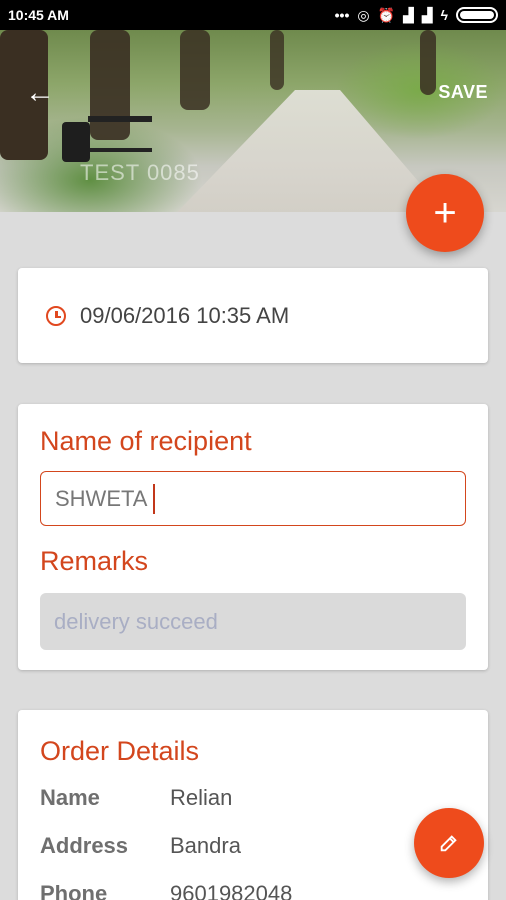 The width and height of the screenshot is (506, 900). I want to click on edit-pencil-icon, so click(448, 843).